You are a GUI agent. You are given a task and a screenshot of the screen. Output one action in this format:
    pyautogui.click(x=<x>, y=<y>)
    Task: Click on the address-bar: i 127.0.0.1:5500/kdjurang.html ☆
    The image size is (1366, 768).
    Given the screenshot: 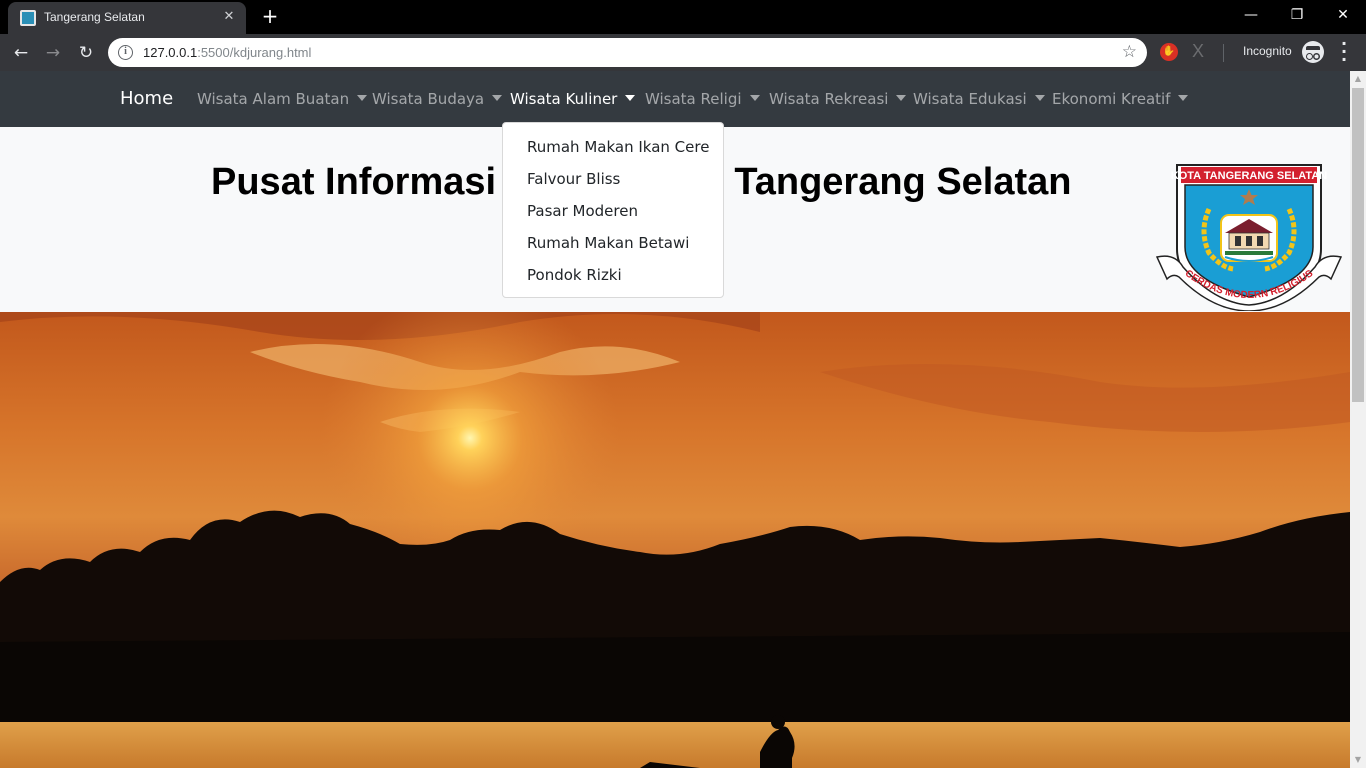 What is the action you would take?
    pyautogui.click(x=627, y=52)
    